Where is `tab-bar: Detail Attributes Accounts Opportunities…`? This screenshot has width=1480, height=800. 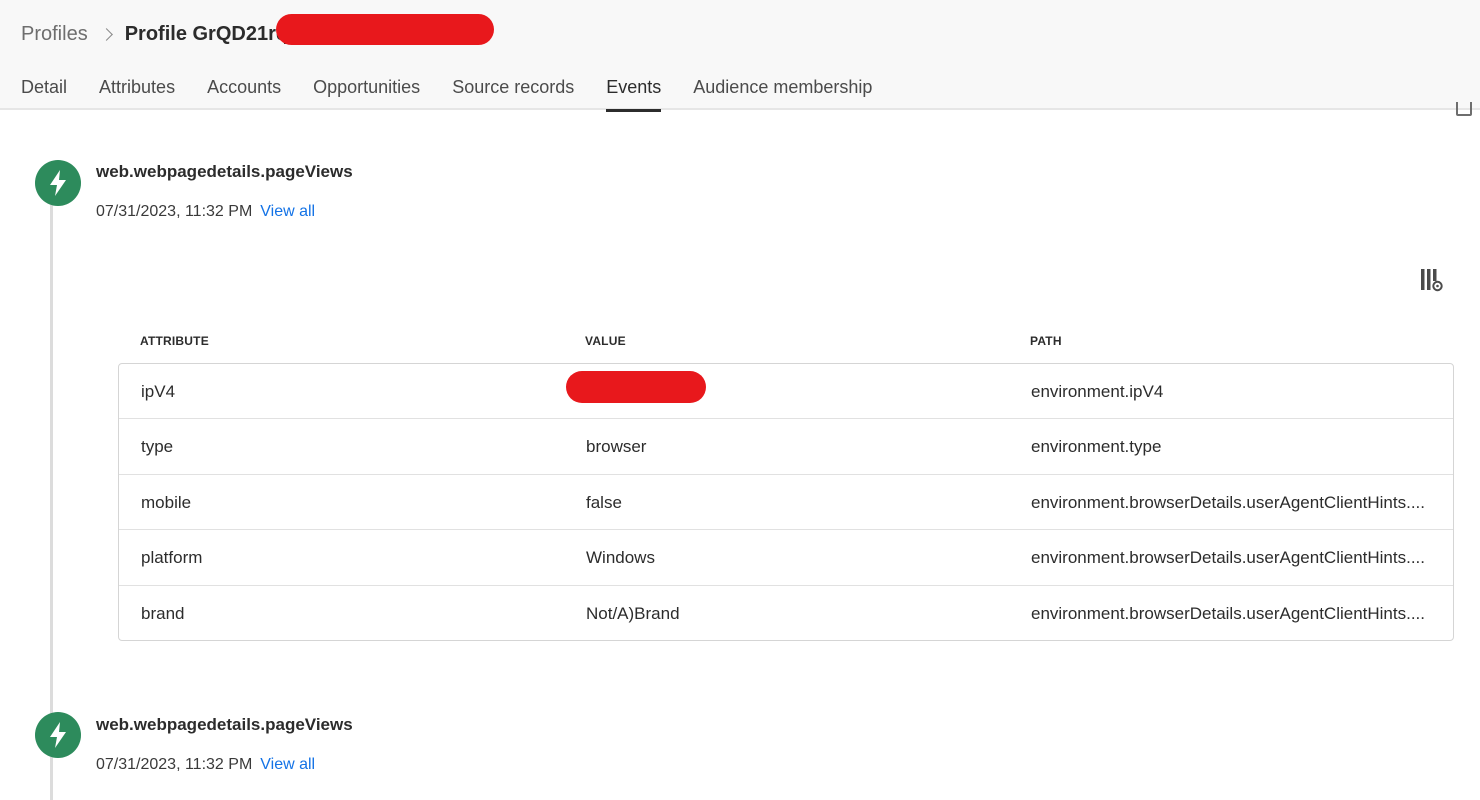 tab-bar: Detail Attributes Accounts Opportunities… is located at coordinates (462, 90).